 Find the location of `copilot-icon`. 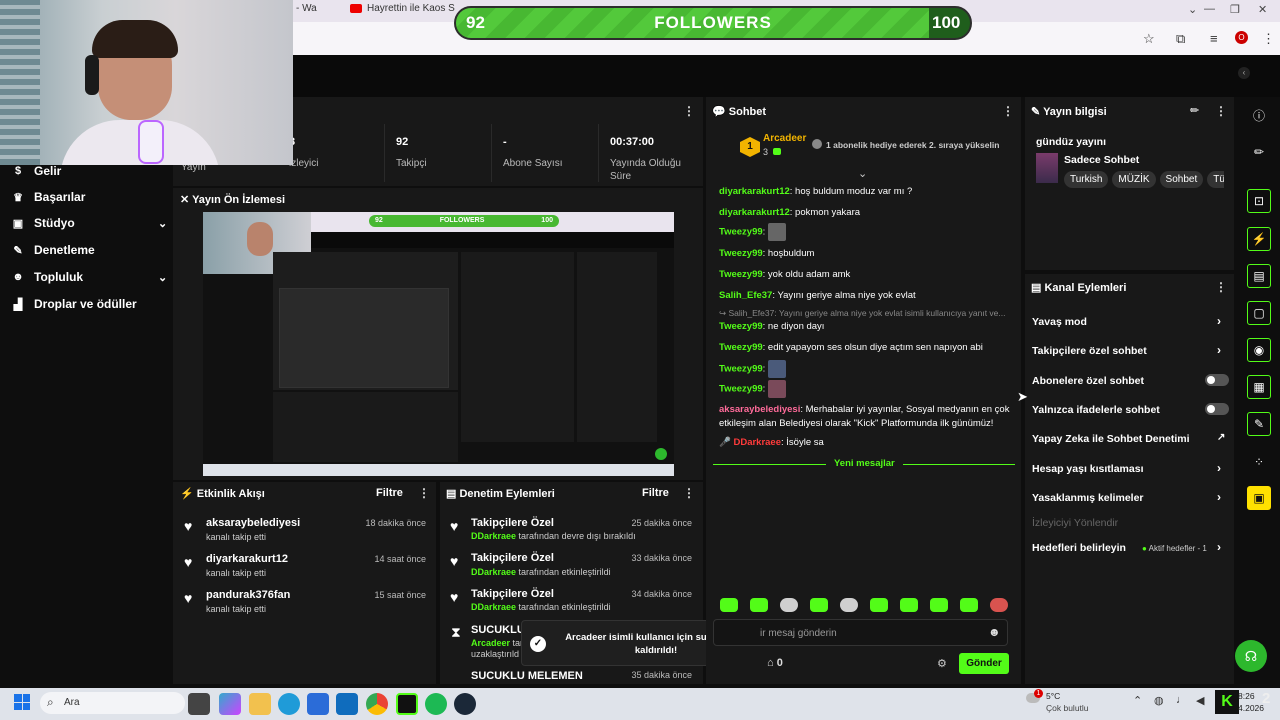

copilot-icon is located at coordinates (230, 704).